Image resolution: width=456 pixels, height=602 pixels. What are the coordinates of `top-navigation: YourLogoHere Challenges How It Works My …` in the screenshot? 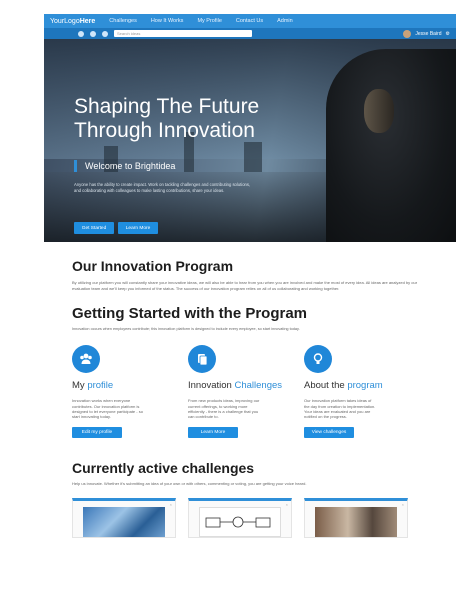 It's located at (250, 21).